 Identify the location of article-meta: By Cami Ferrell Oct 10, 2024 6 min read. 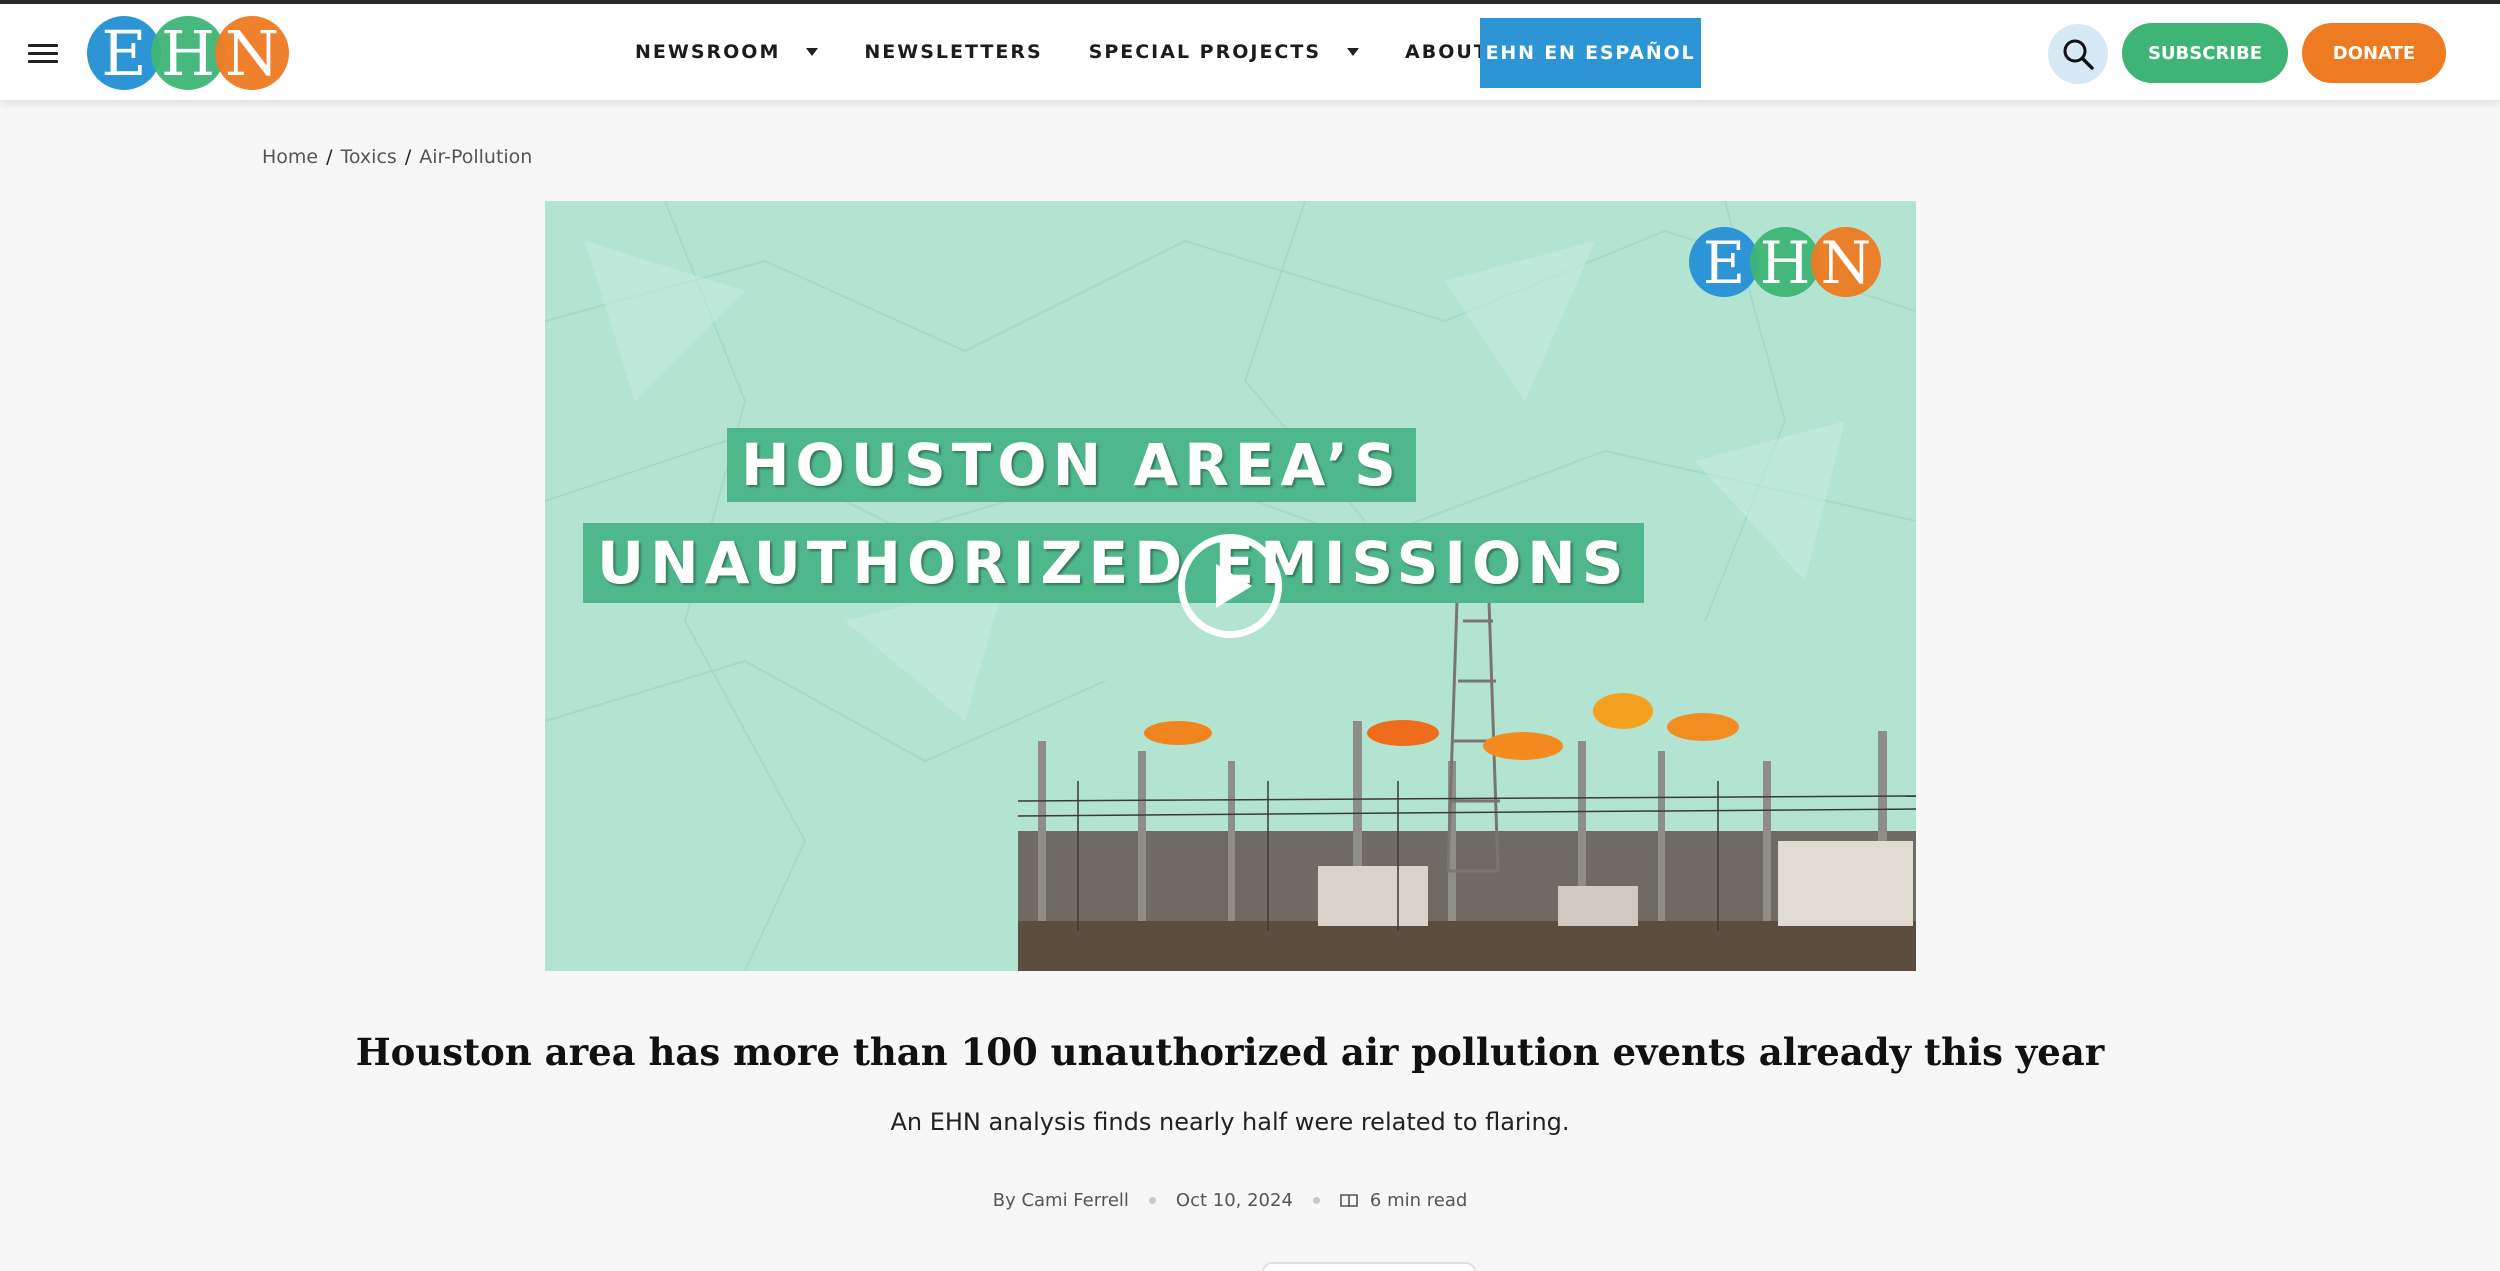
(1230, 1200).